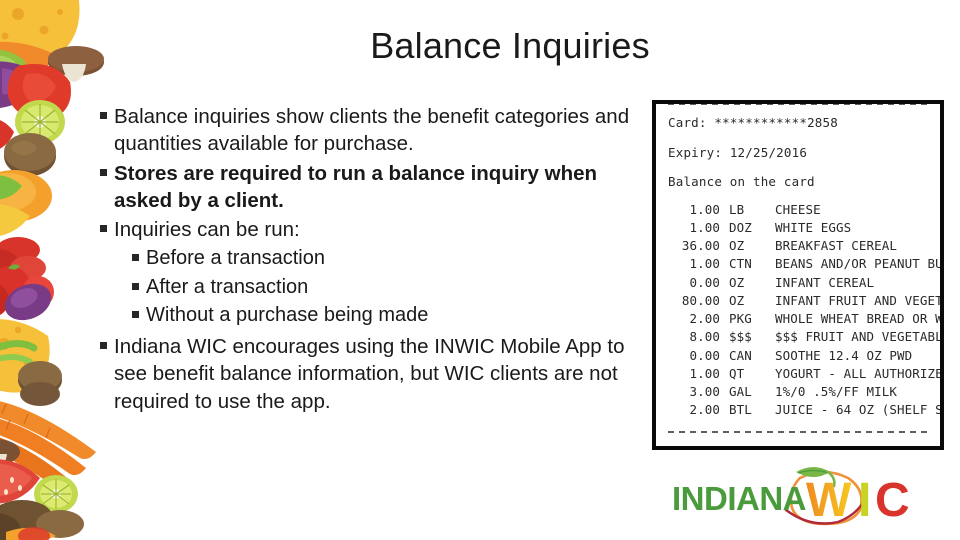 The width and height of the screenshot is (960, 540). I want to click on receipt-item-desc: WHITE EGGS, so click(813, 227).